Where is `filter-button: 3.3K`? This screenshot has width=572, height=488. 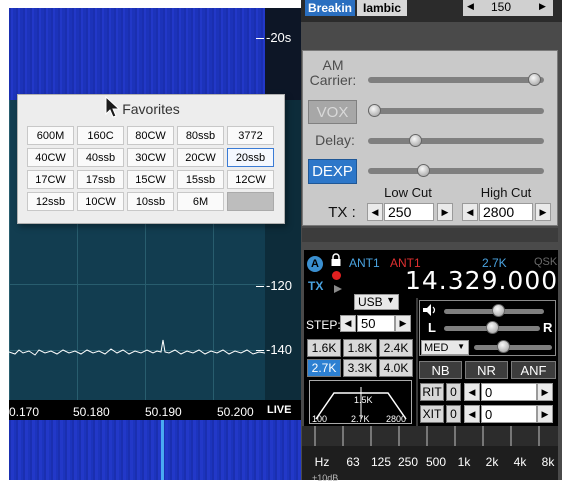
filter-button: 3.3K is located at coordinates (360, 368).